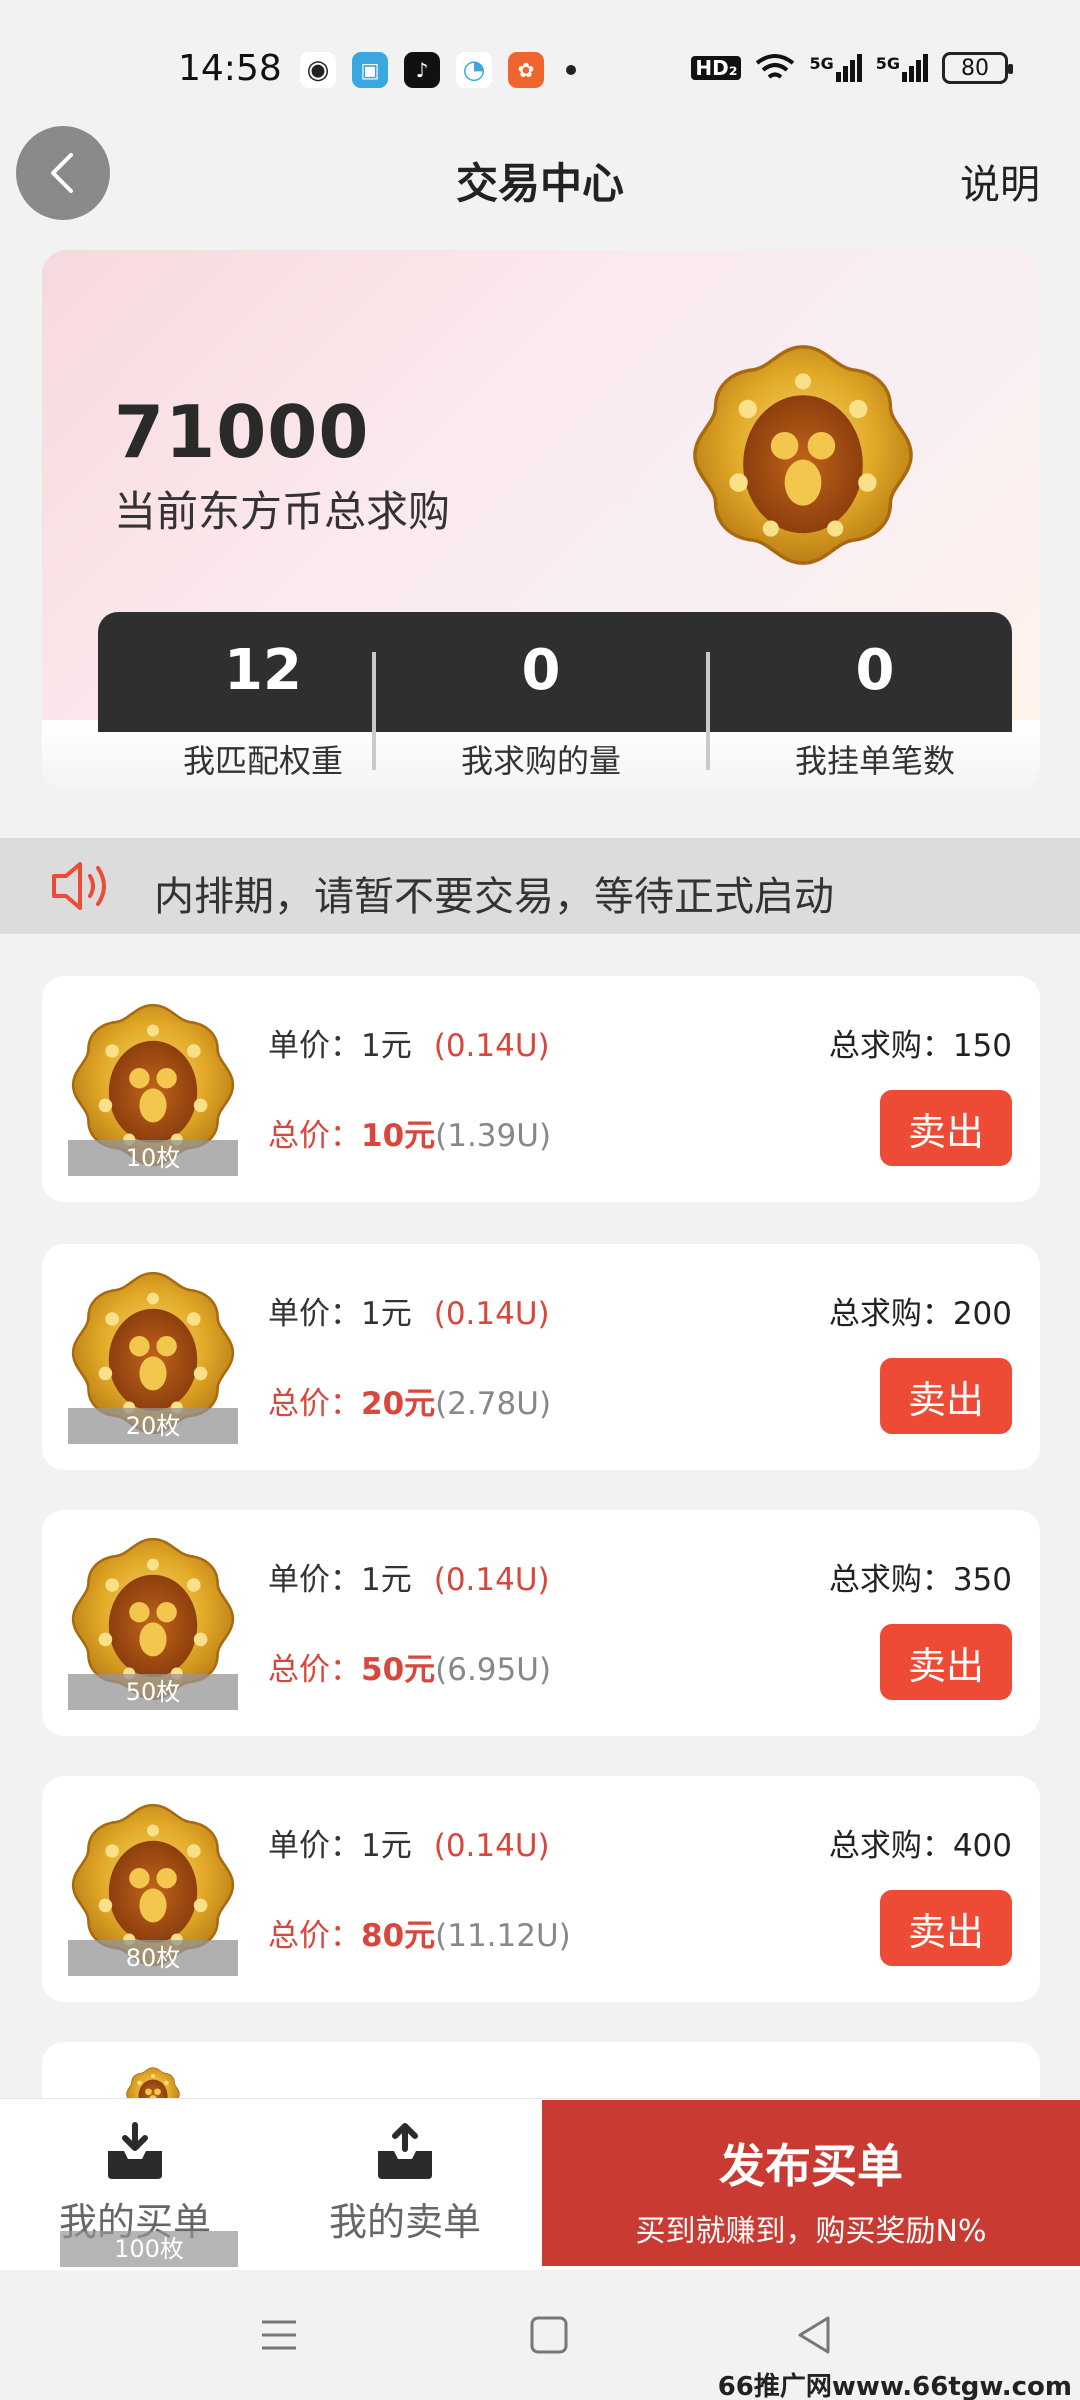  Describe the element at coordinates (493, 1404) in the screenshot. I see `total-price-usdt: (2.78U)` at that location.